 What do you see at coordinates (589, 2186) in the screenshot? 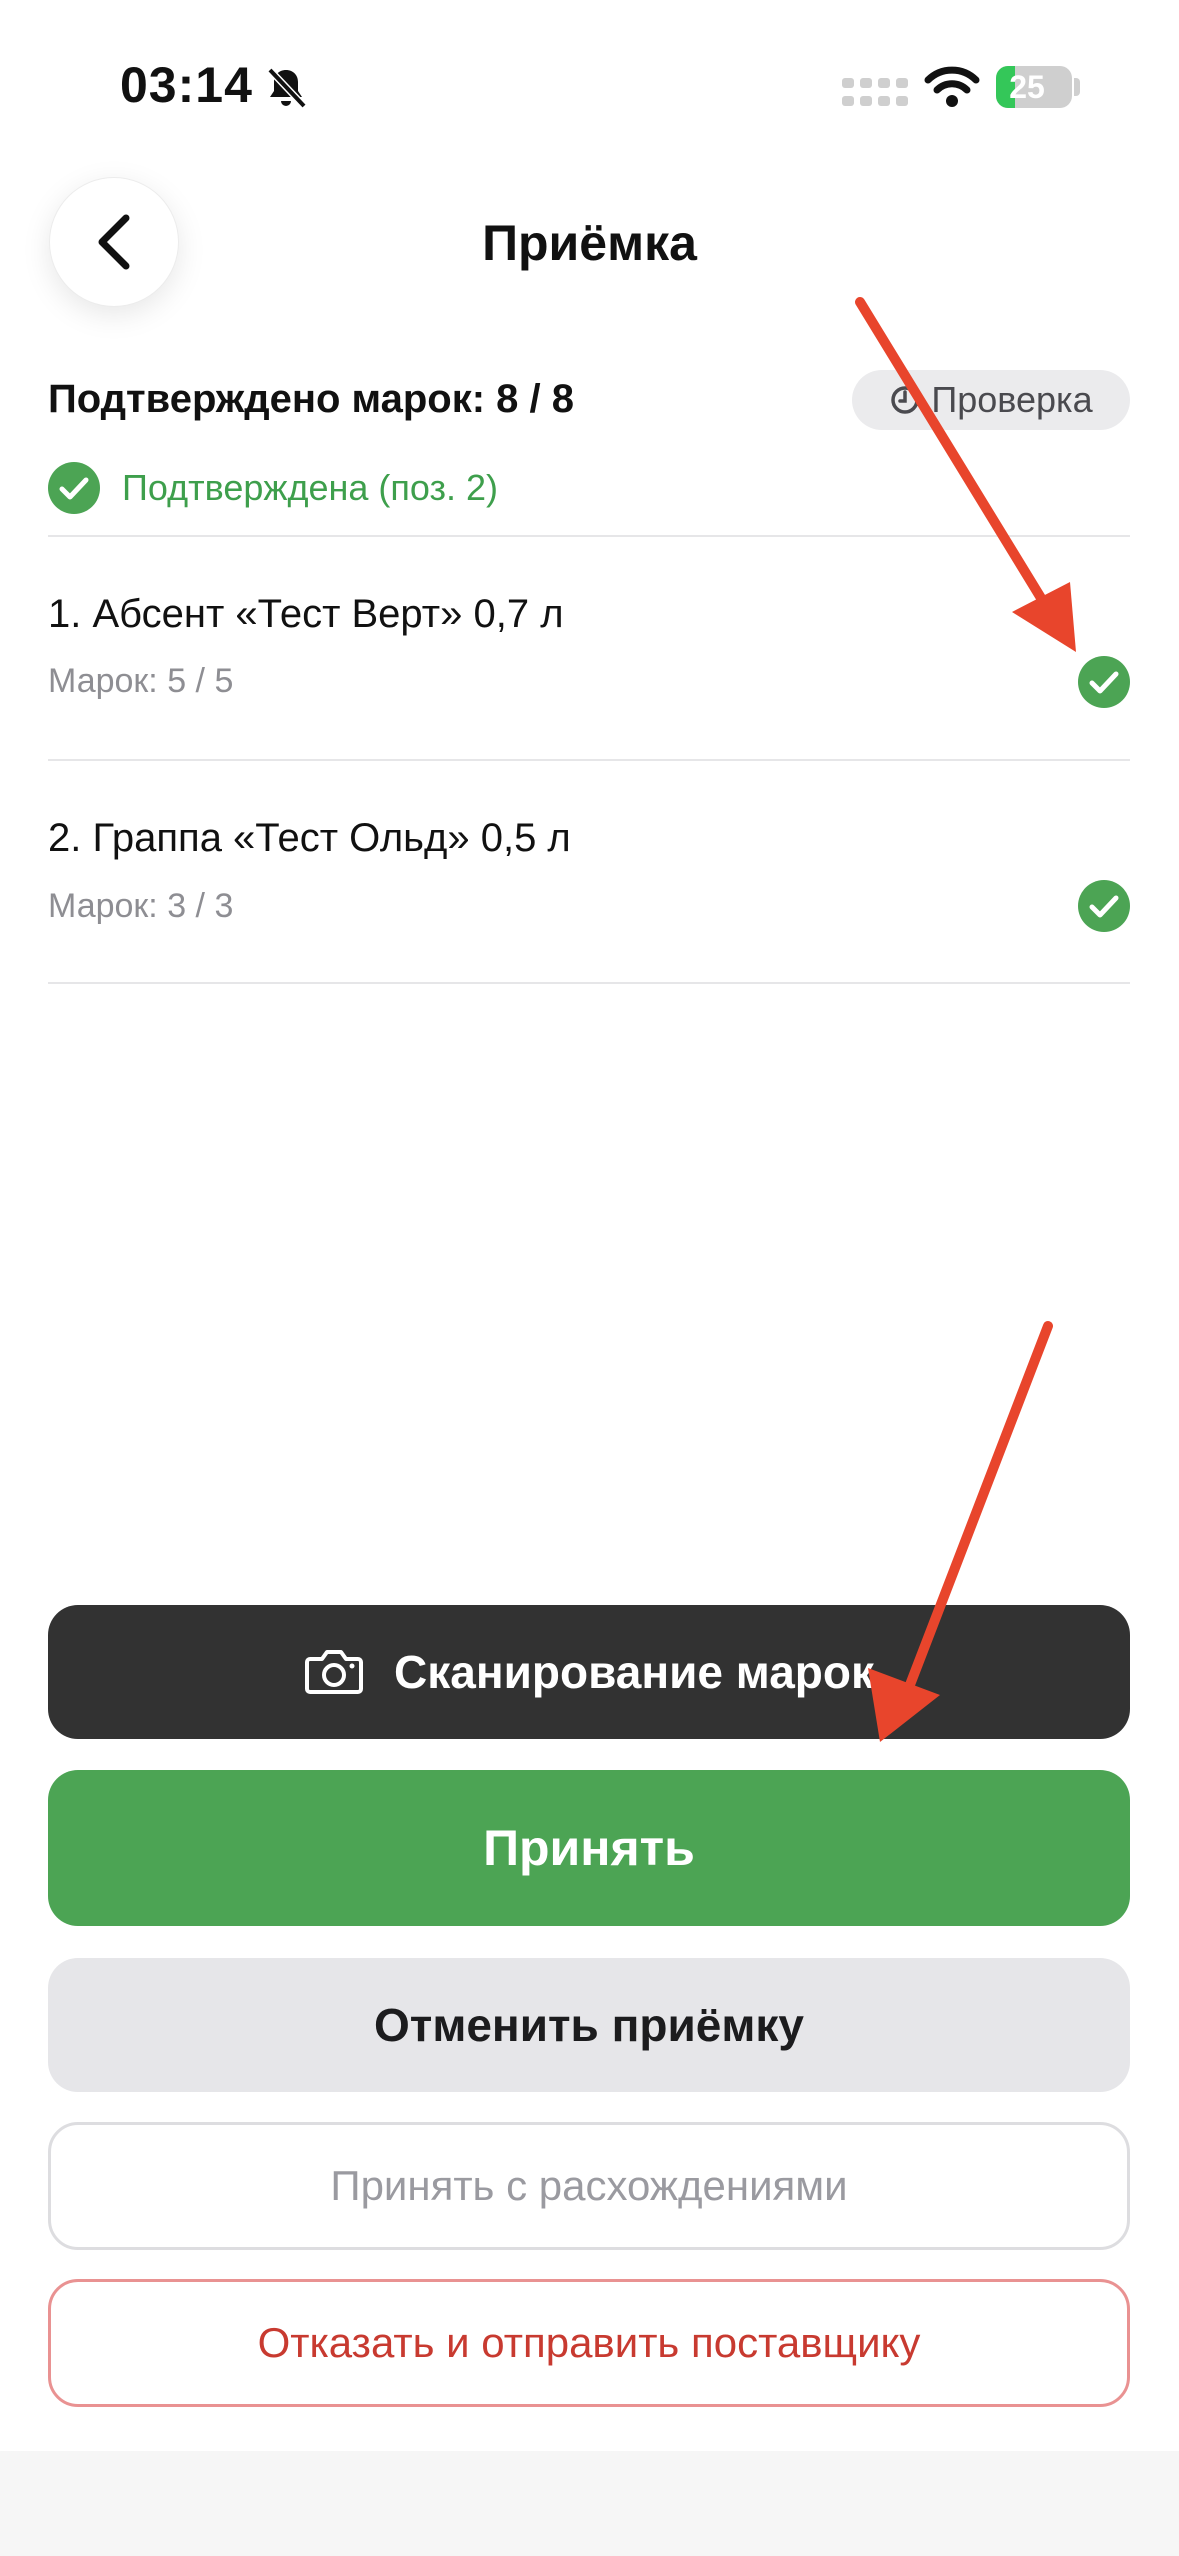
I see `accept-with-discrepancies-button: Принять с расхождениями` at bounding box center [589, 2186].